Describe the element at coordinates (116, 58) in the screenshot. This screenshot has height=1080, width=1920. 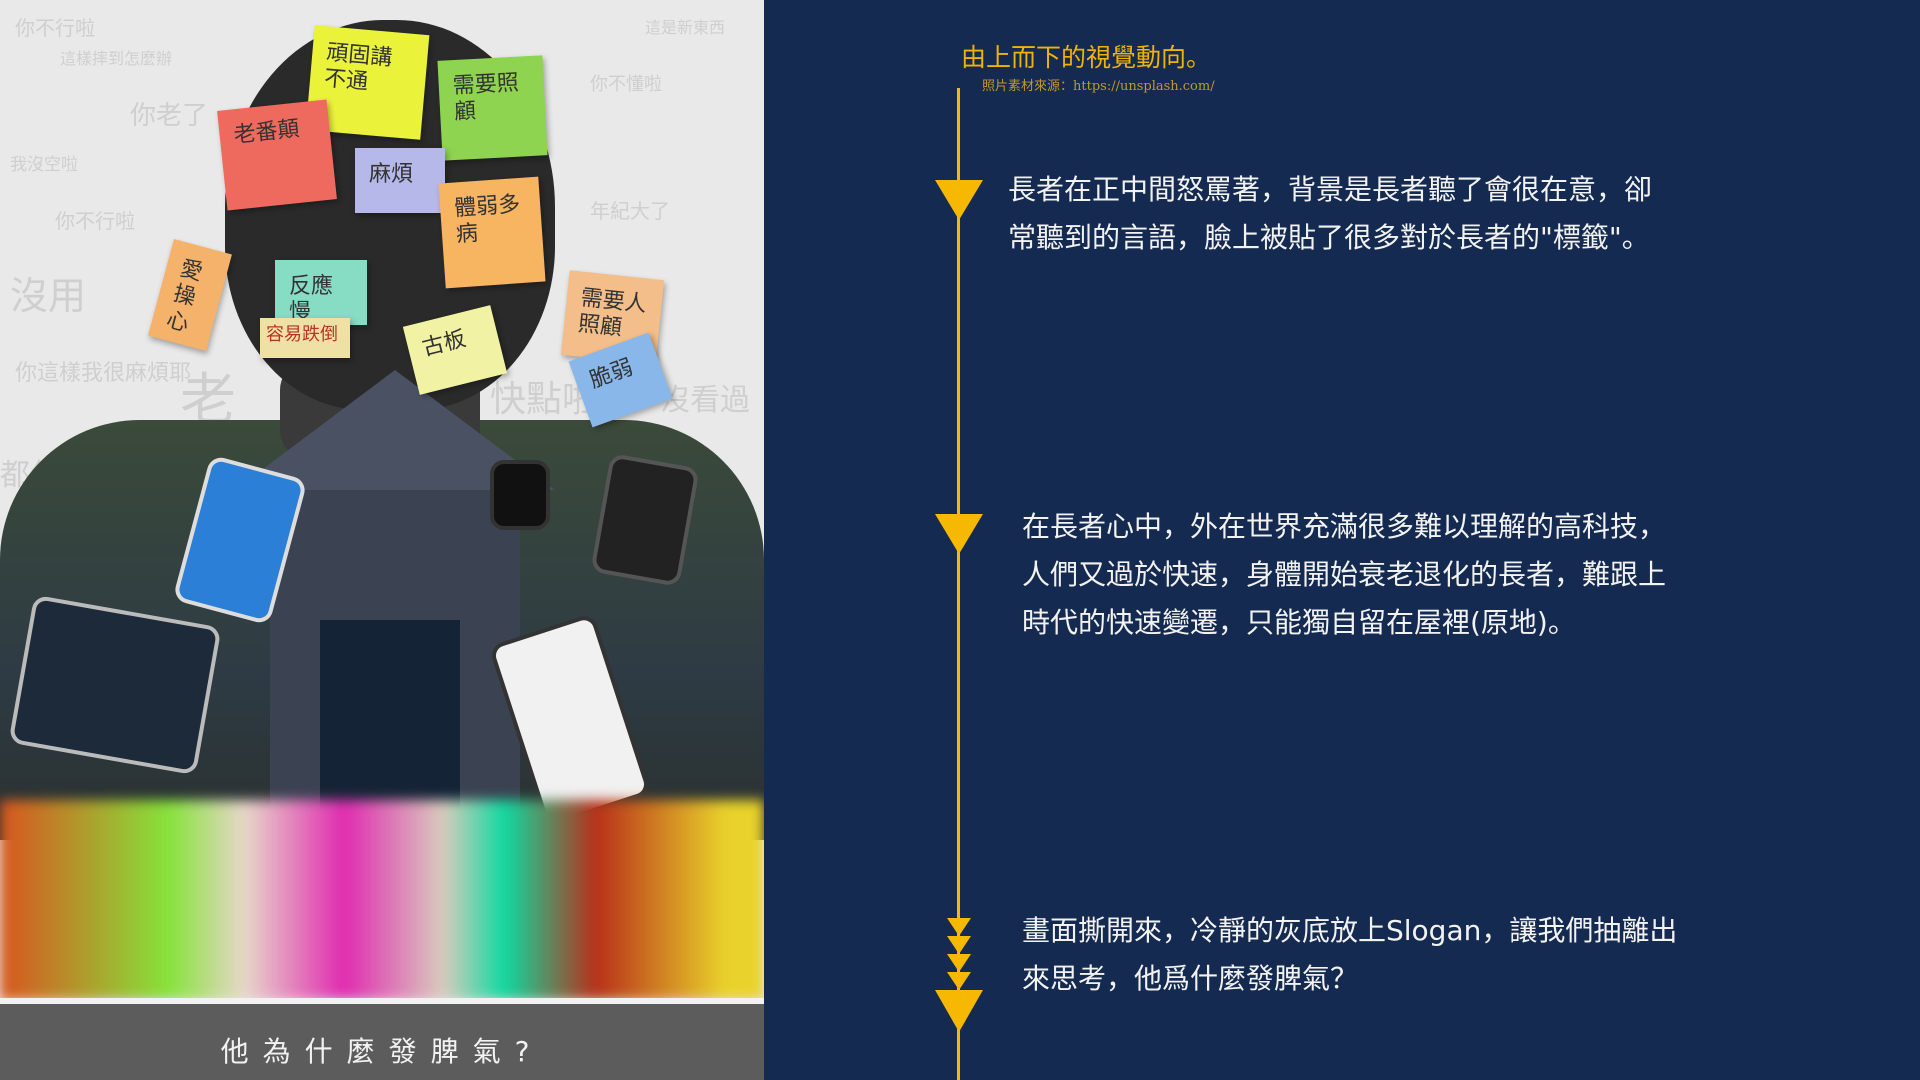
I see `background-word: 這樣摔到怎麼辦` at that location.